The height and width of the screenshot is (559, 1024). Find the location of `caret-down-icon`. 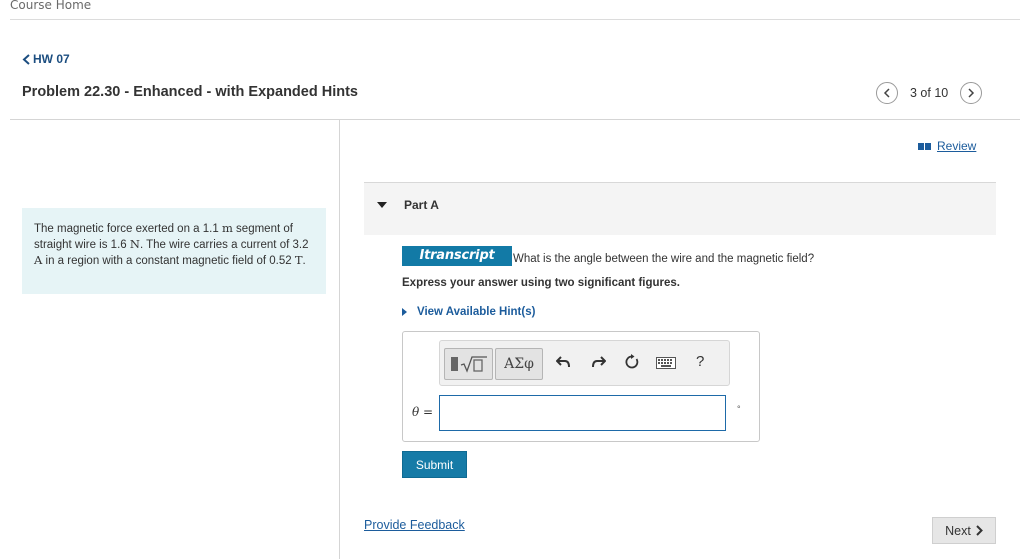

caret-down-icon is located at coordinates (382, 205).